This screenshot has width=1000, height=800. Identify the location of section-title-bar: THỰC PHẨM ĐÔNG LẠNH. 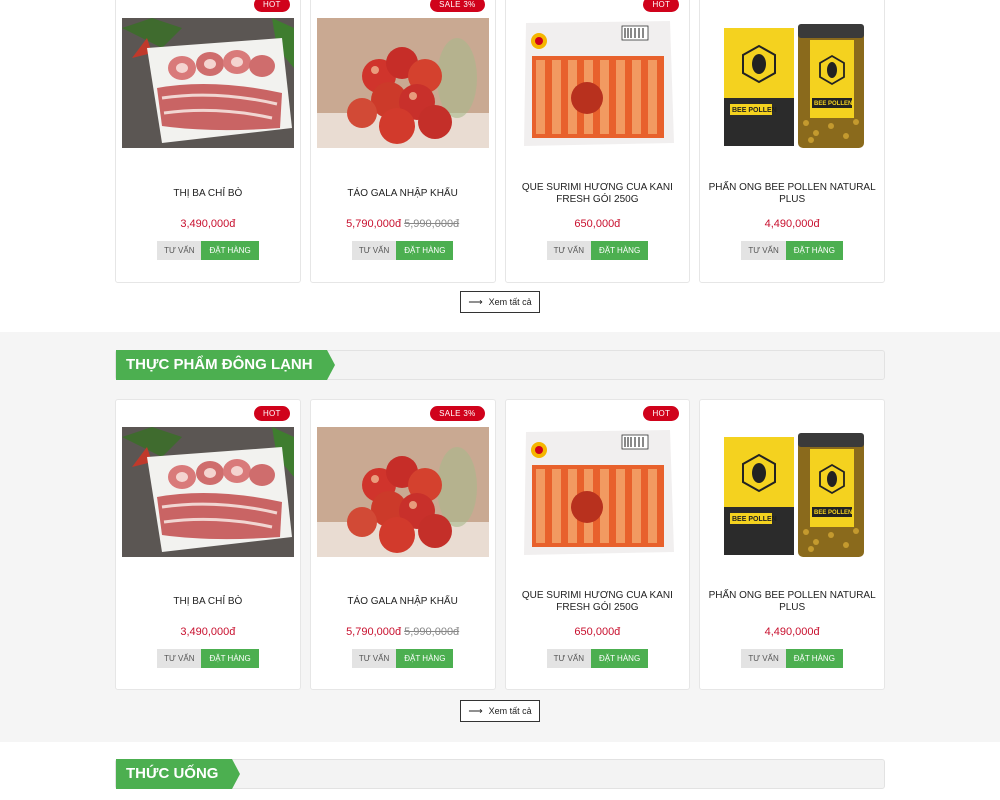
(500, 365).